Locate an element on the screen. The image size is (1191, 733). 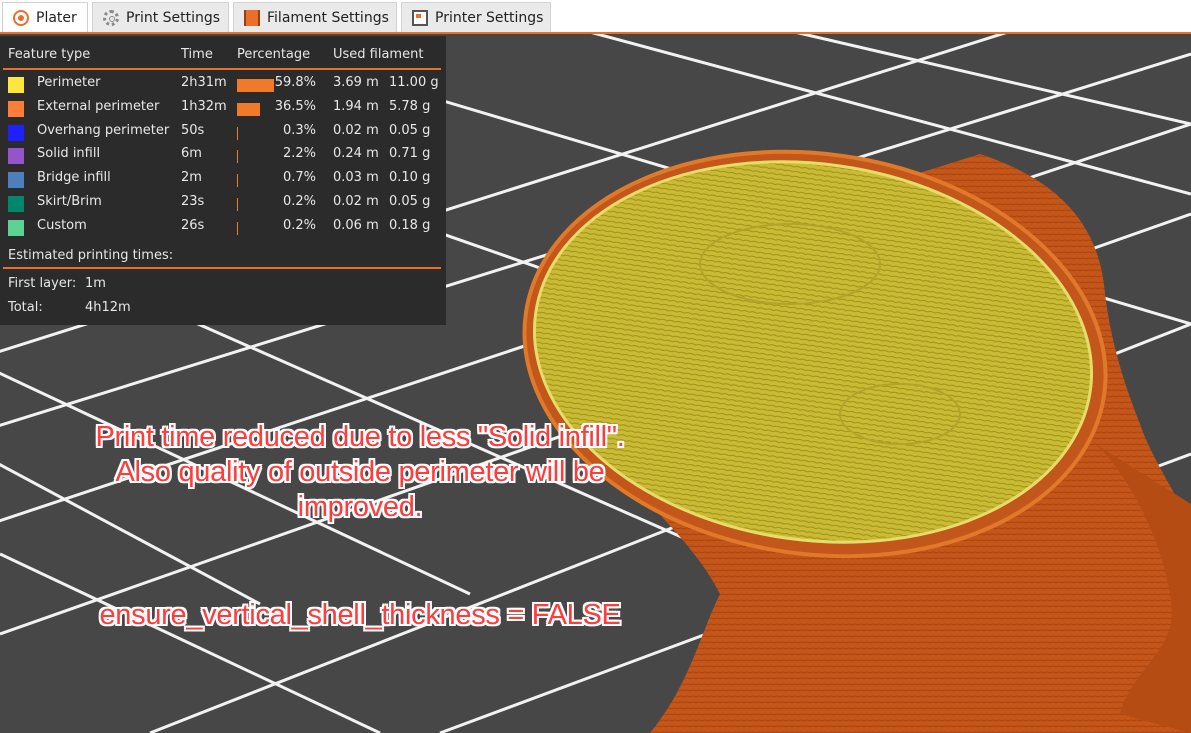
legend-row: External perimeter 1h32m 36.5% 1.94 m 5.78 g is located at coordinates (223, 107).